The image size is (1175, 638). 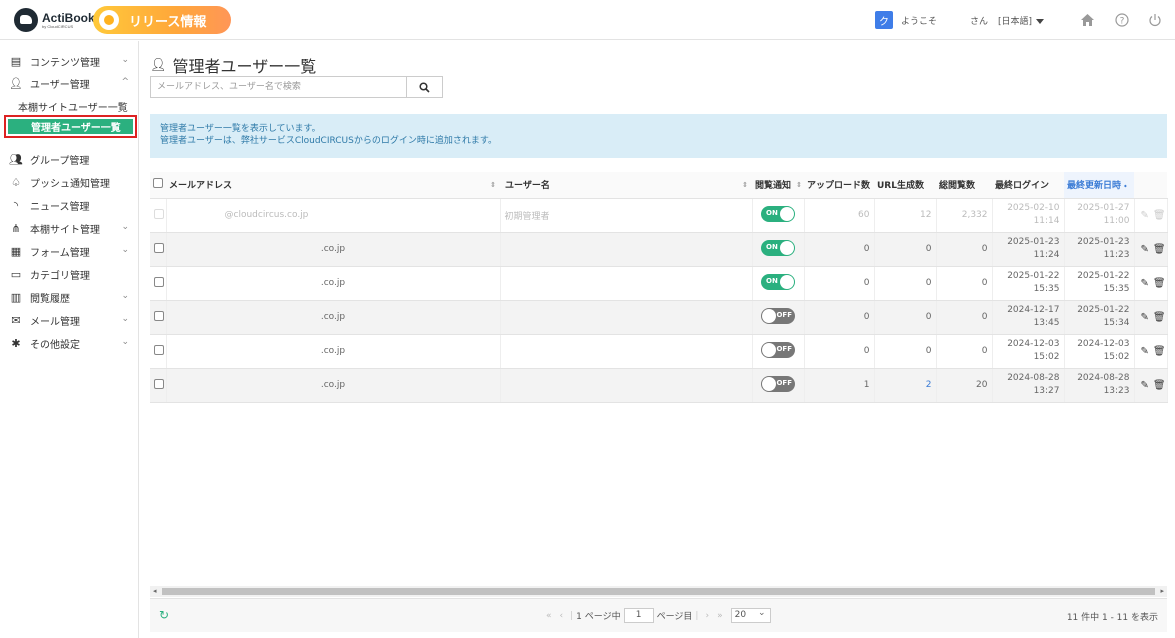 I want to click on language-selector: [日本語], so click(x=1021, y=20).